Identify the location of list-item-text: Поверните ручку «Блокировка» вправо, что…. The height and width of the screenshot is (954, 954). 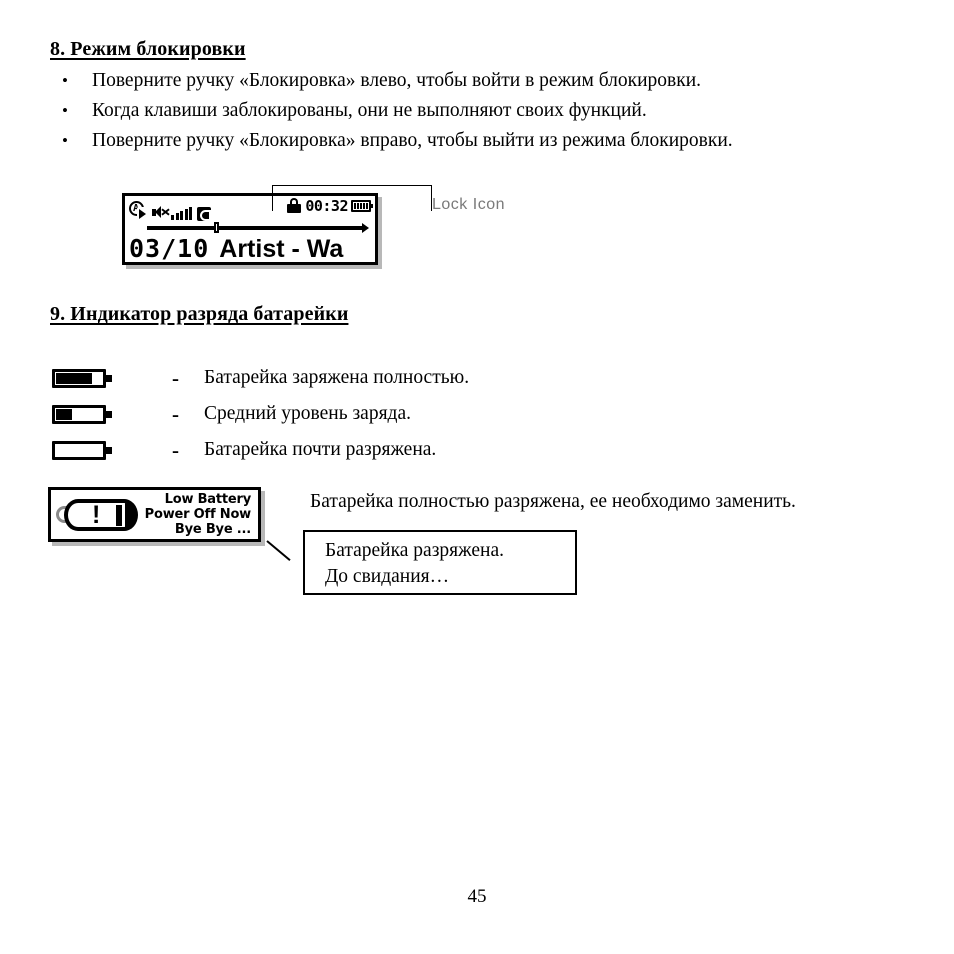
(412, 140).